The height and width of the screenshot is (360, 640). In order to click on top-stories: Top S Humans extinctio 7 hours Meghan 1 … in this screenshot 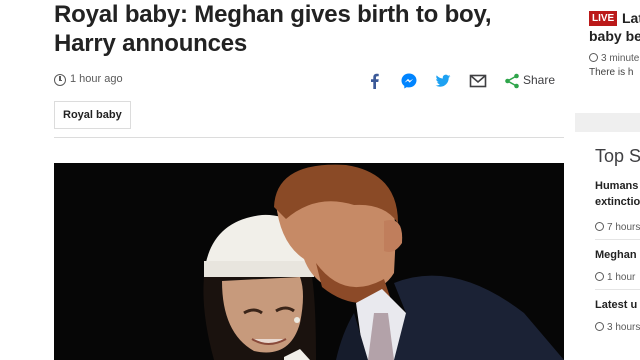, I will do `click(607, 246)`.